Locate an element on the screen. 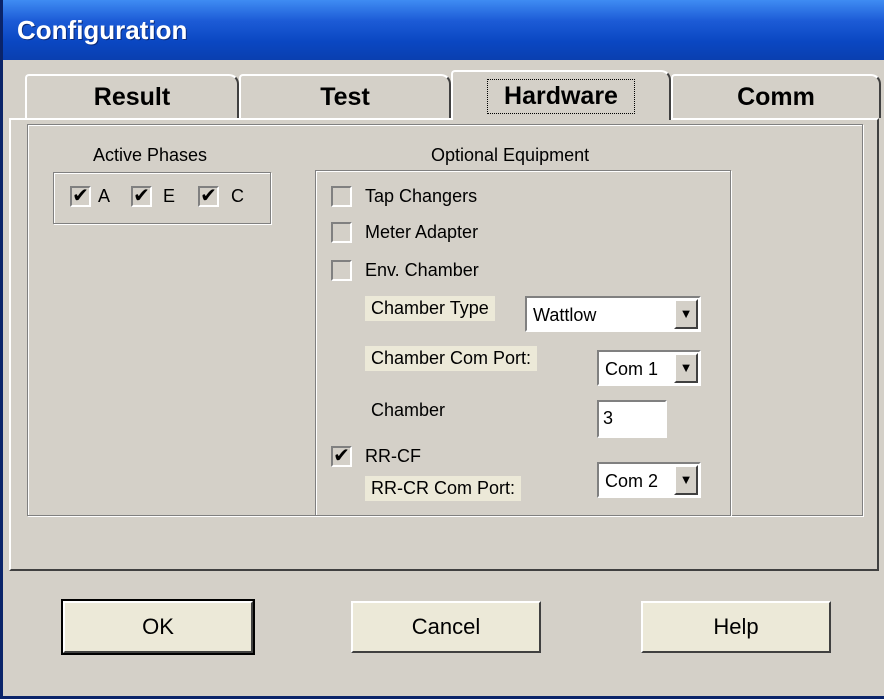 Image resolution: width=884 pixels, height=699 pixels. tab-comm-label: Comm is located at coordinates (776, 96).